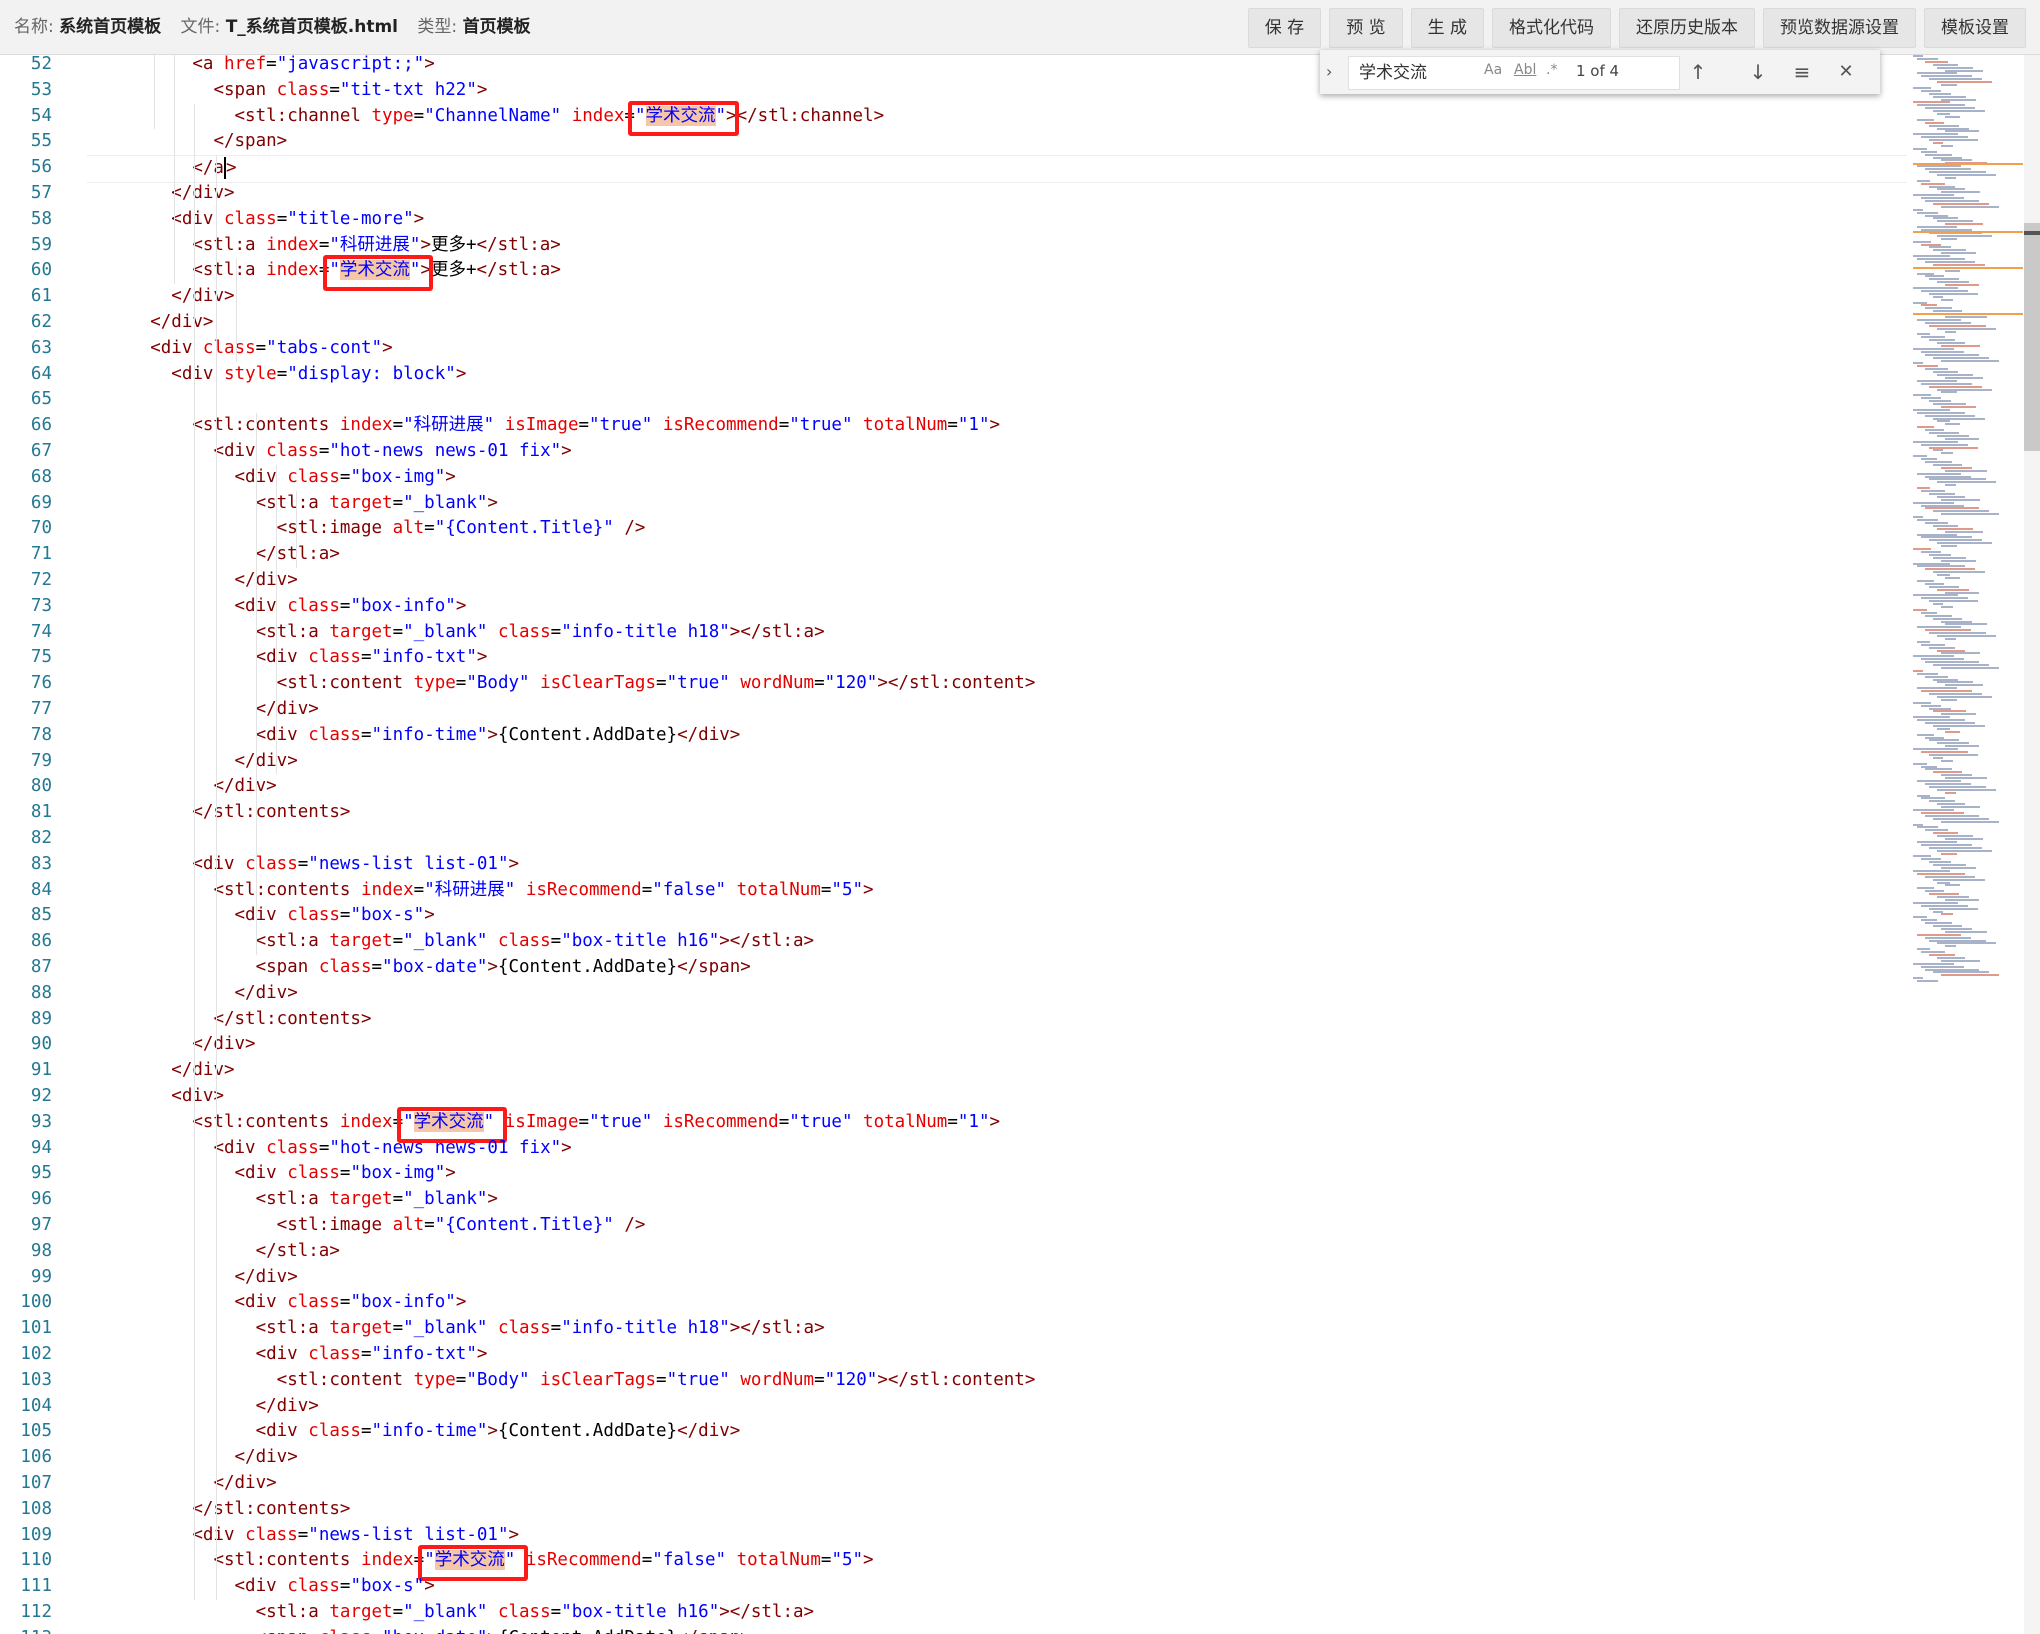 The image size is (2040, 1634). Describe the element at coordinates (997, 169) in the screenshot. I see `code-line: </a >` at that location.